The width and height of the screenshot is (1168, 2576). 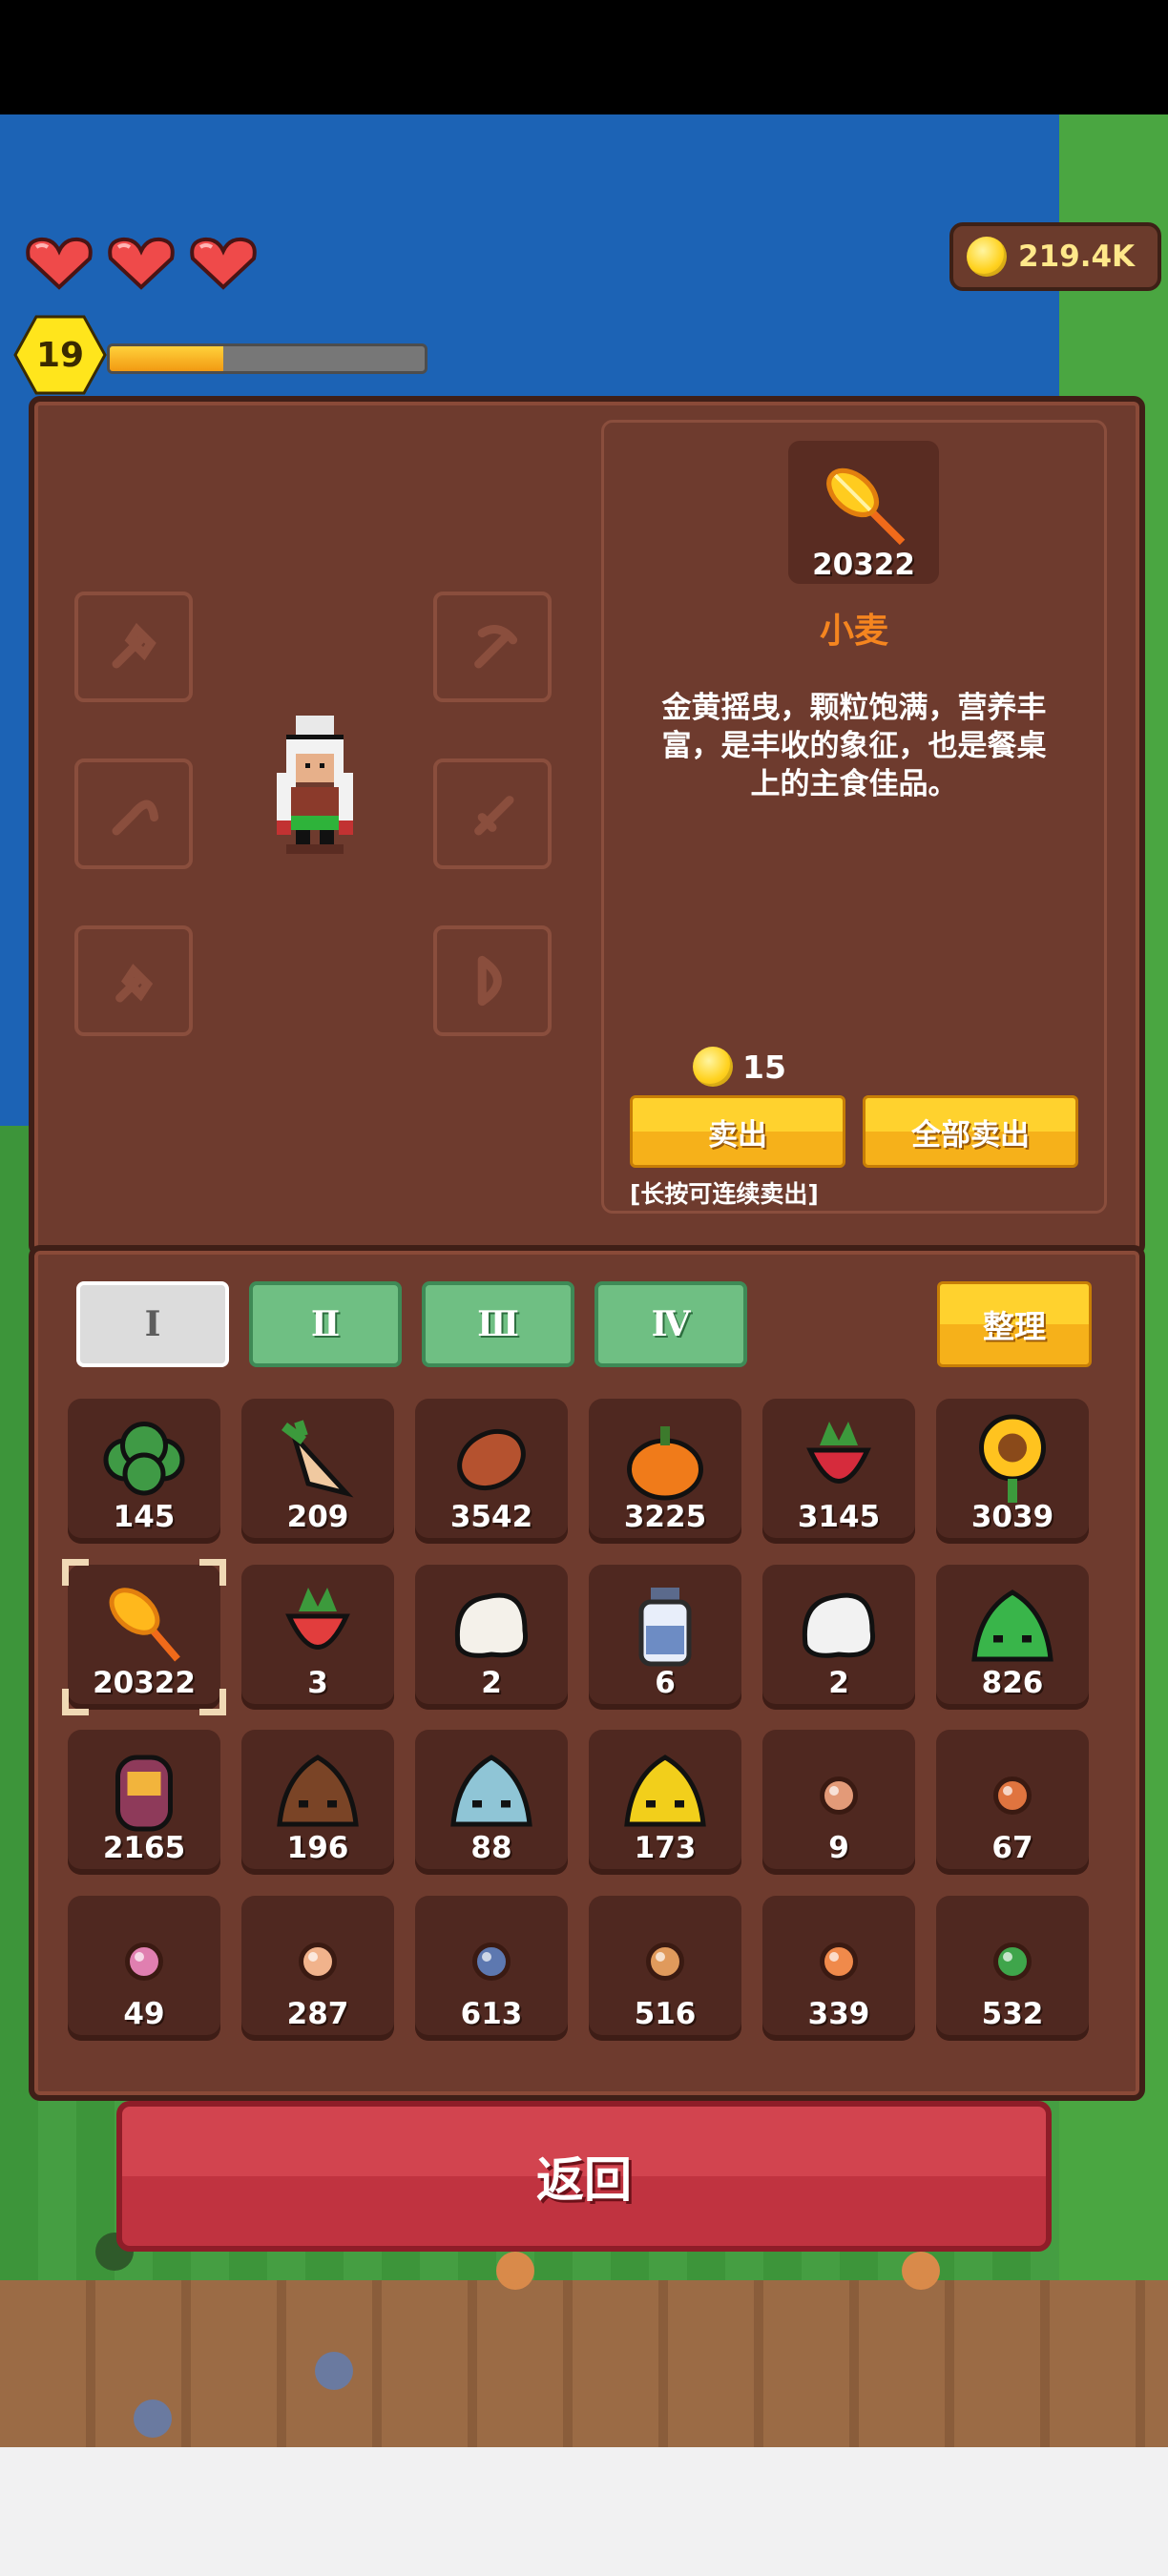 I want to click on yellow-slime-icon, so click(x=665, y=1791).